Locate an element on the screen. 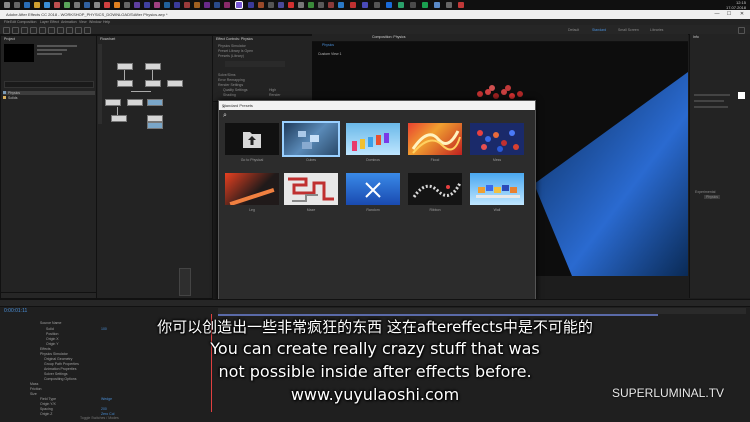  search-help-icon is located at coordinates (741, 30).